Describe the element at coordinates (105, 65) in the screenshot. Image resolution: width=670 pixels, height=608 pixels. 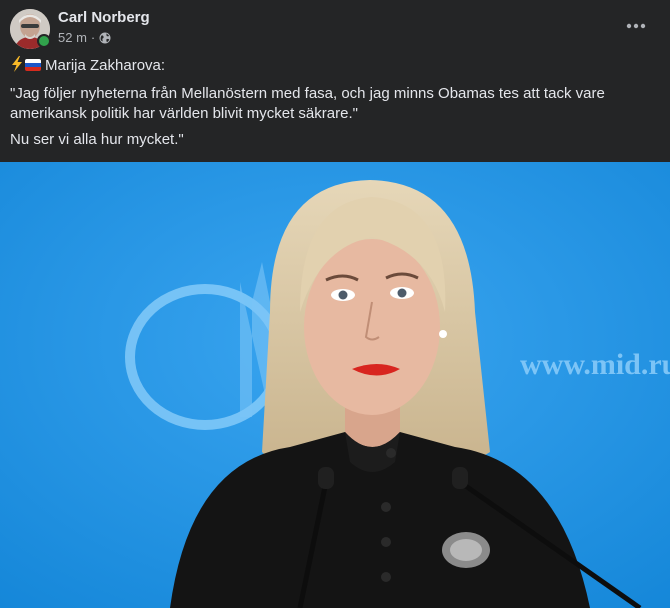
I see `quote-attribution: Marija Zakharova:` at that location.